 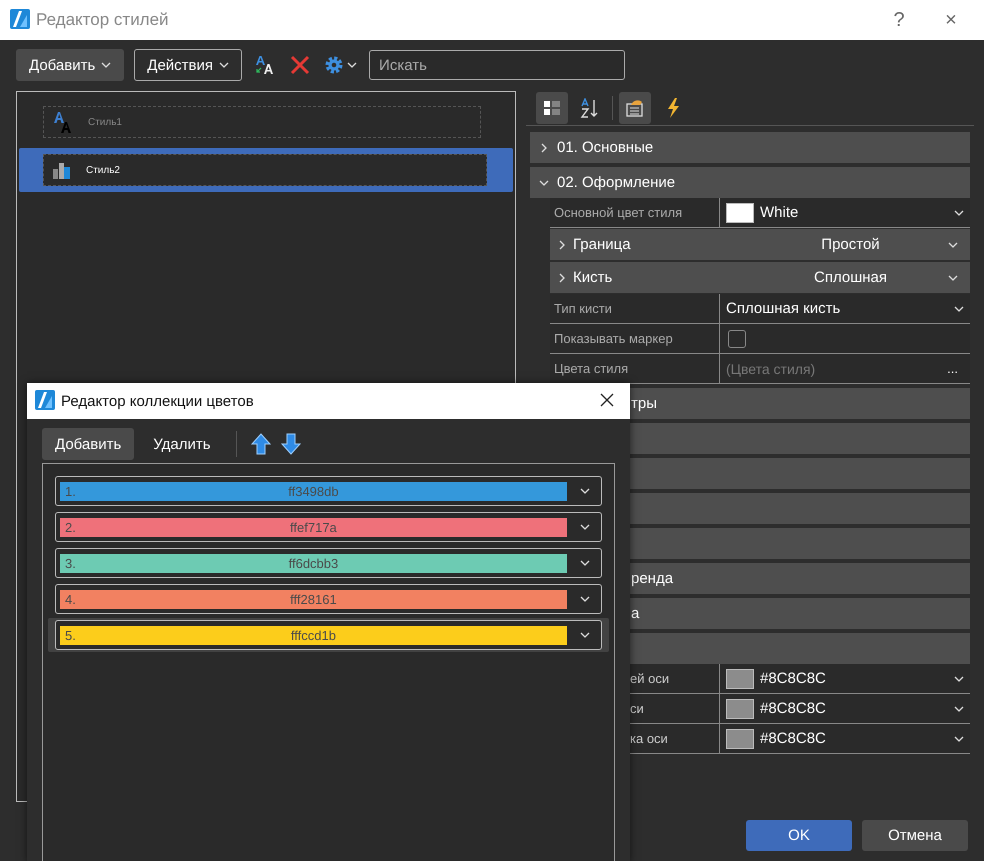 I want to click on color-list-item: 5. fffccd1b, so click(x=328, y=635).